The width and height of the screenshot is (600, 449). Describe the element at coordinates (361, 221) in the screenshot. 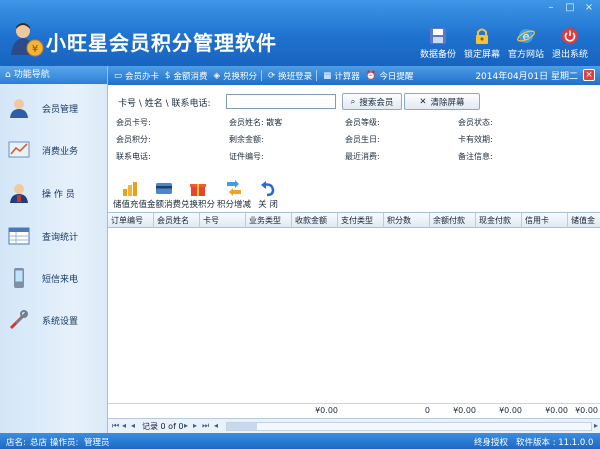

I see `col-pay-type: 支付类型` at that location.